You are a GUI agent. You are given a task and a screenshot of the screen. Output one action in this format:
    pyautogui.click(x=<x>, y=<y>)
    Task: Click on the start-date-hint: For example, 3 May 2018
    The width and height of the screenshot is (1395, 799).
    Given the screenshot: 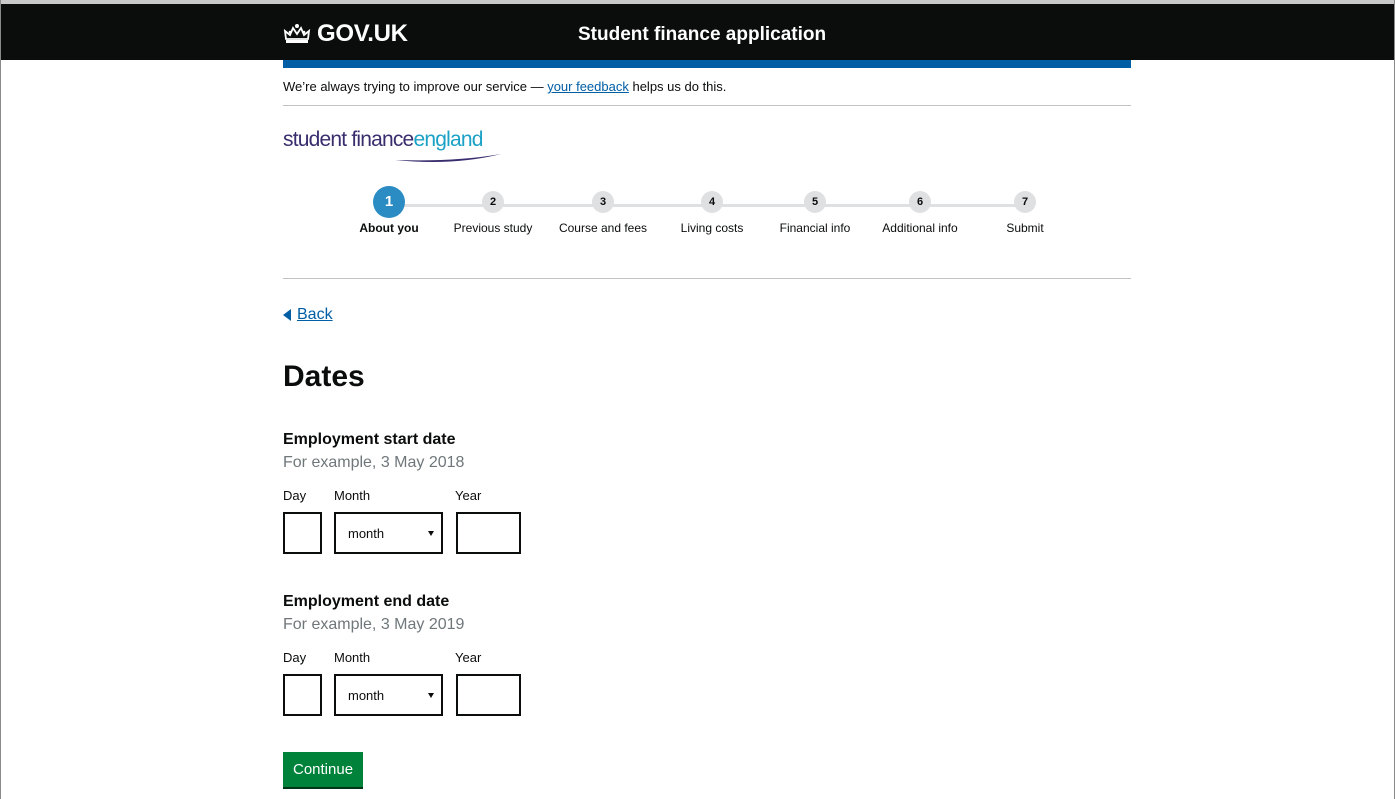 What is the action you would take?
    pyautogui.click(x=374, y=462)
    